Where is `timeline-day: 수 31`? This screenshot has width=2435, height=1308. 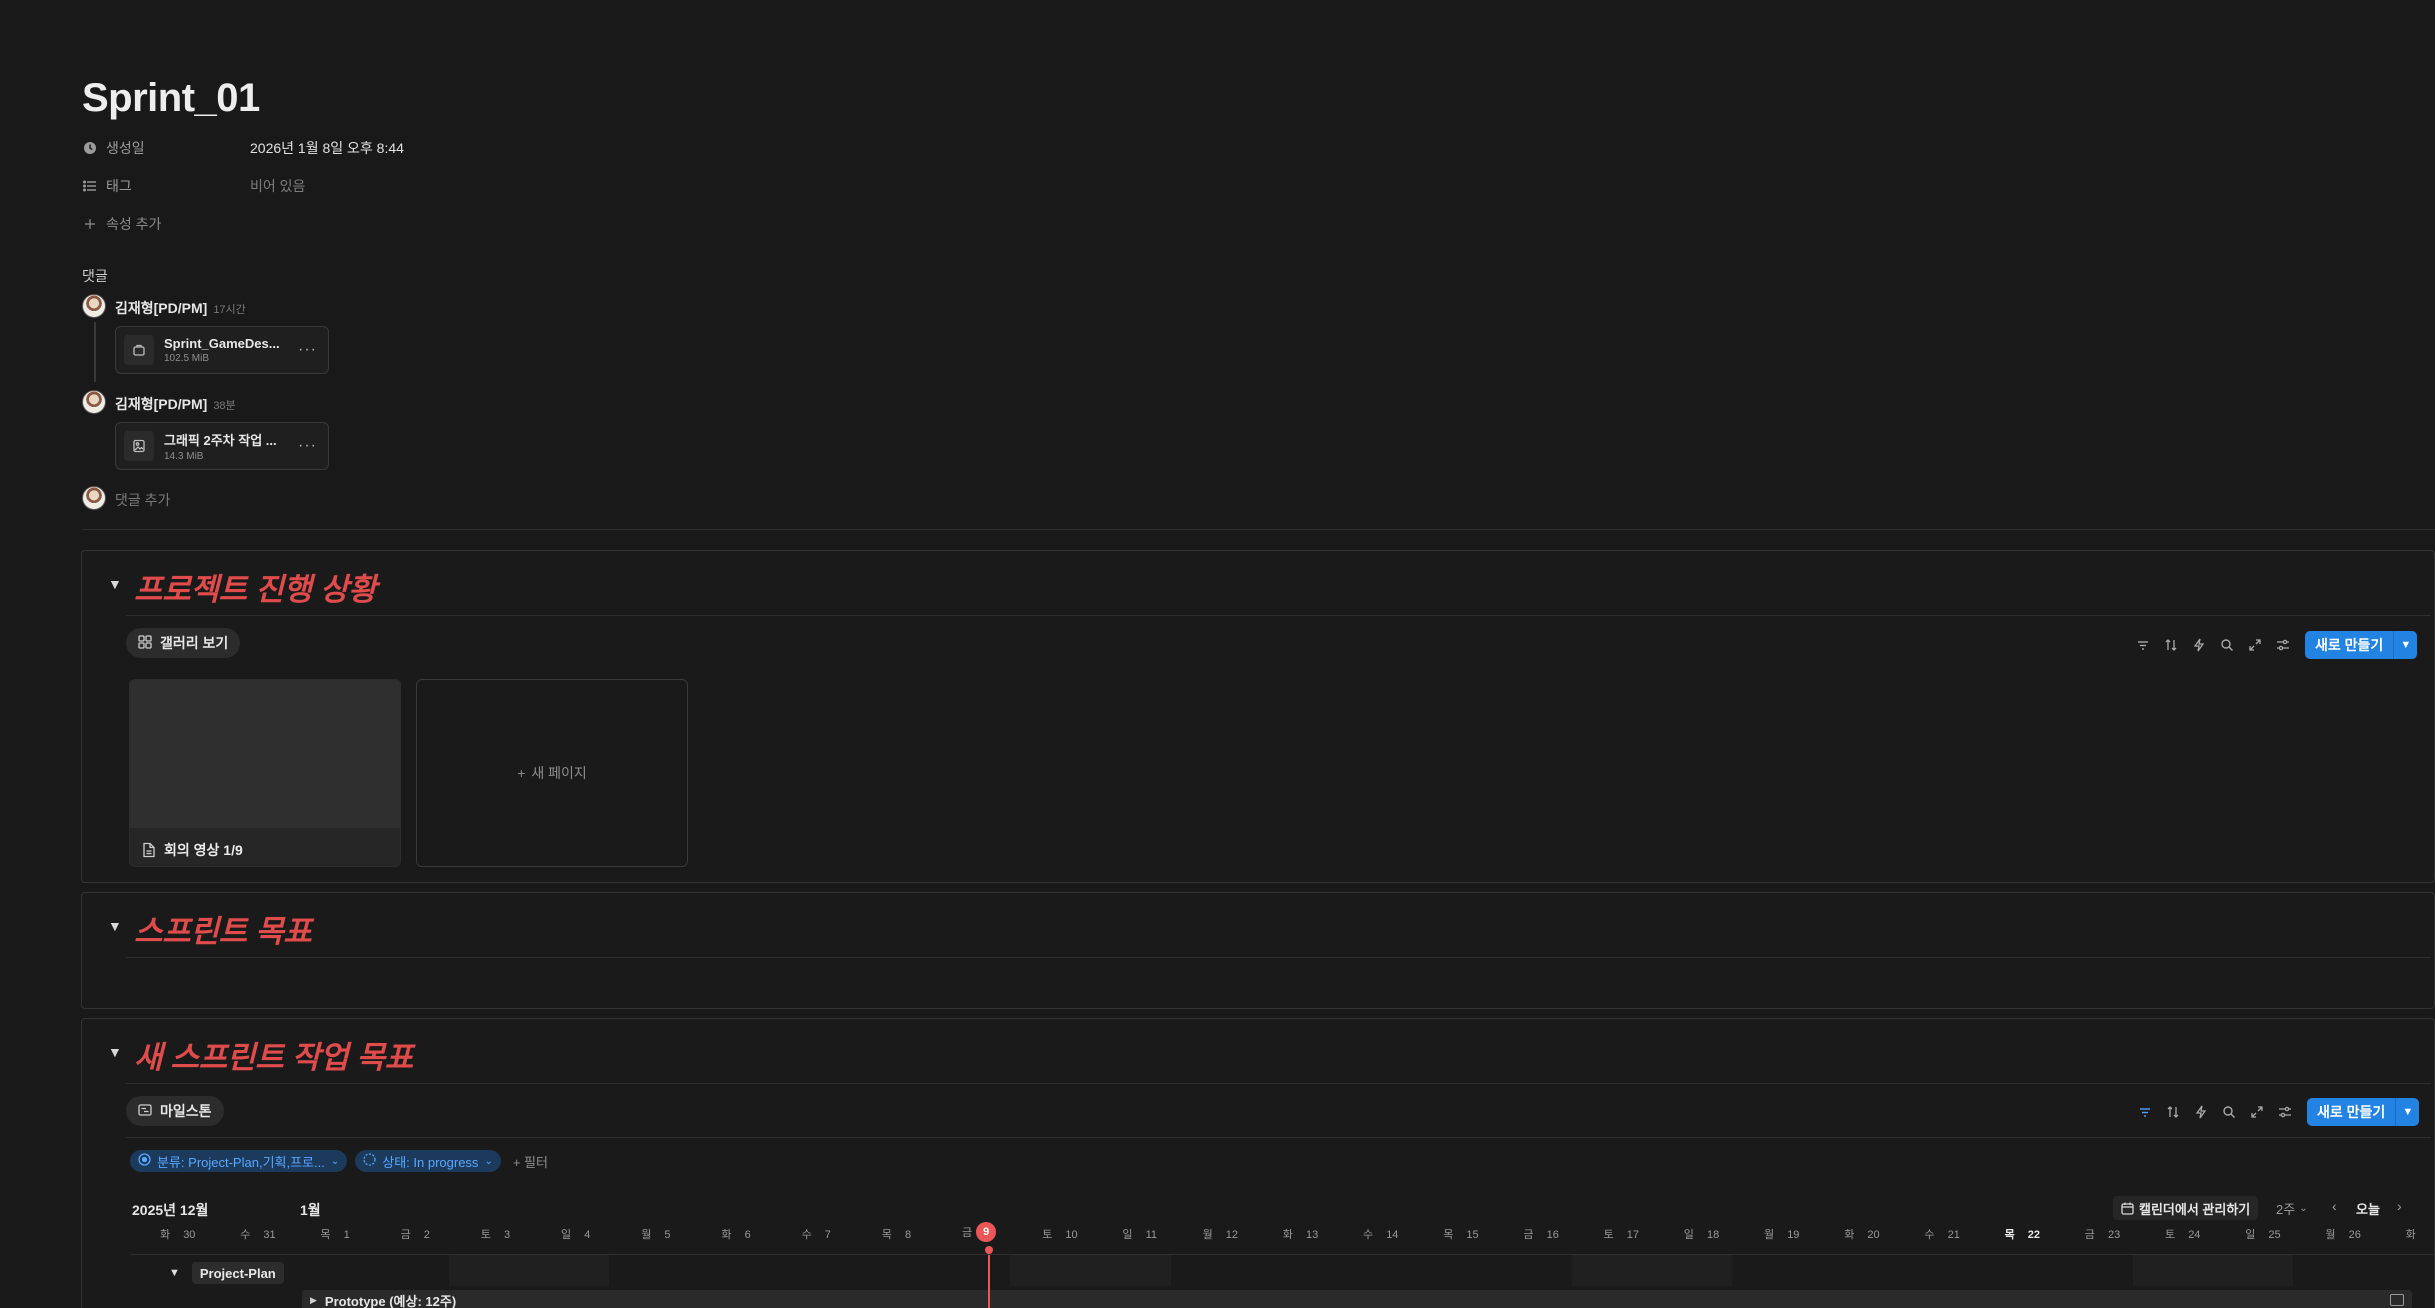
timeline-day: 수 31 is located at coordinates (257, 1234).